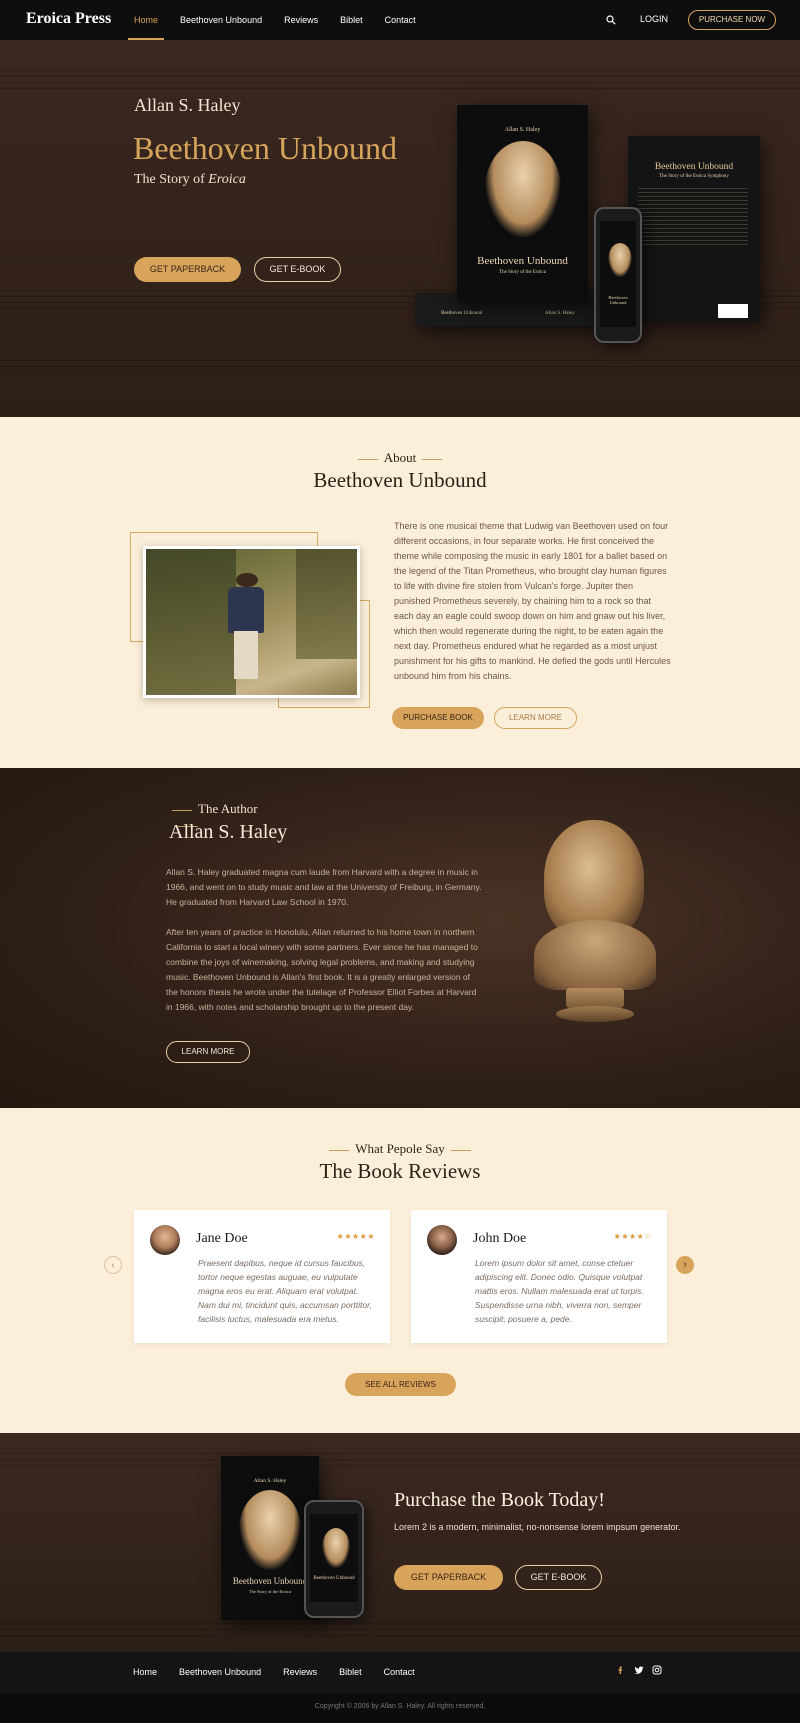 The width and height of the screenshot is (800, 1723). Describe the element at coordinates (190, 179) in the screenshot. I see `hero-subtitle: The Story of Eroica` at that location.